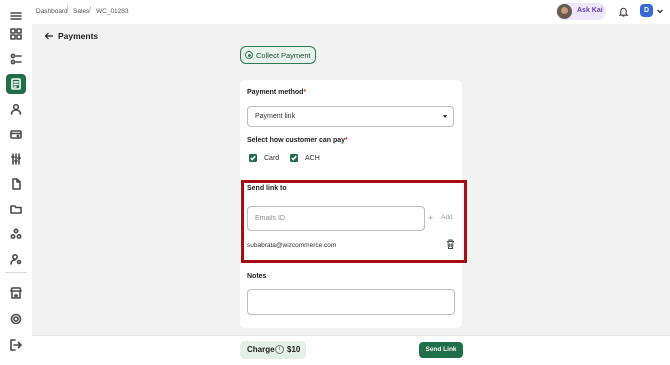  What do you see at coordinates (261, 349) in the screenshot?
I see `charge-label: Charge` at bounding box center [261, 349].